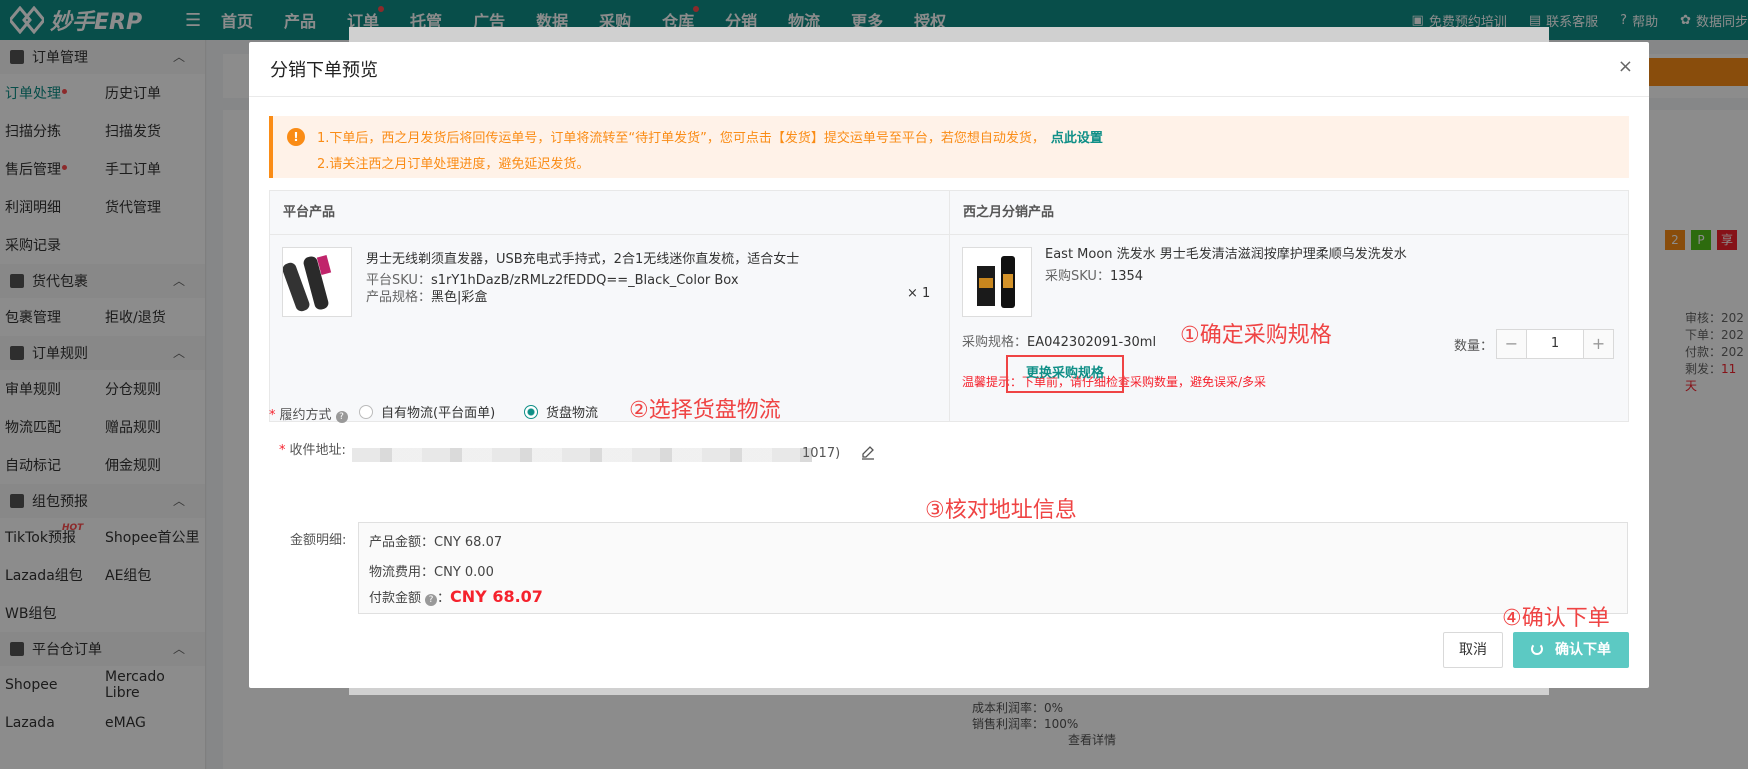 Image resolution: width=1748 pixels, height=769 pixels. I want to click on decrement-button: −, so click(1512, 344).